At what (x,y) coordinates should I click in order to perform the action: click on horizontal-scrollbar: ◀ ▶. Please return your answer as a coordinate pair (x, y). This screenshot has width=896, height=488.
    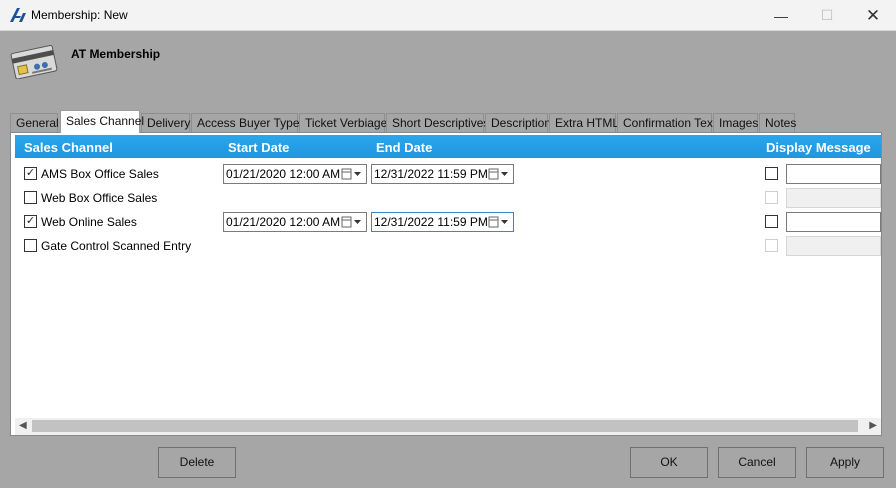
    Looking at the image, I should click on (448, 426).